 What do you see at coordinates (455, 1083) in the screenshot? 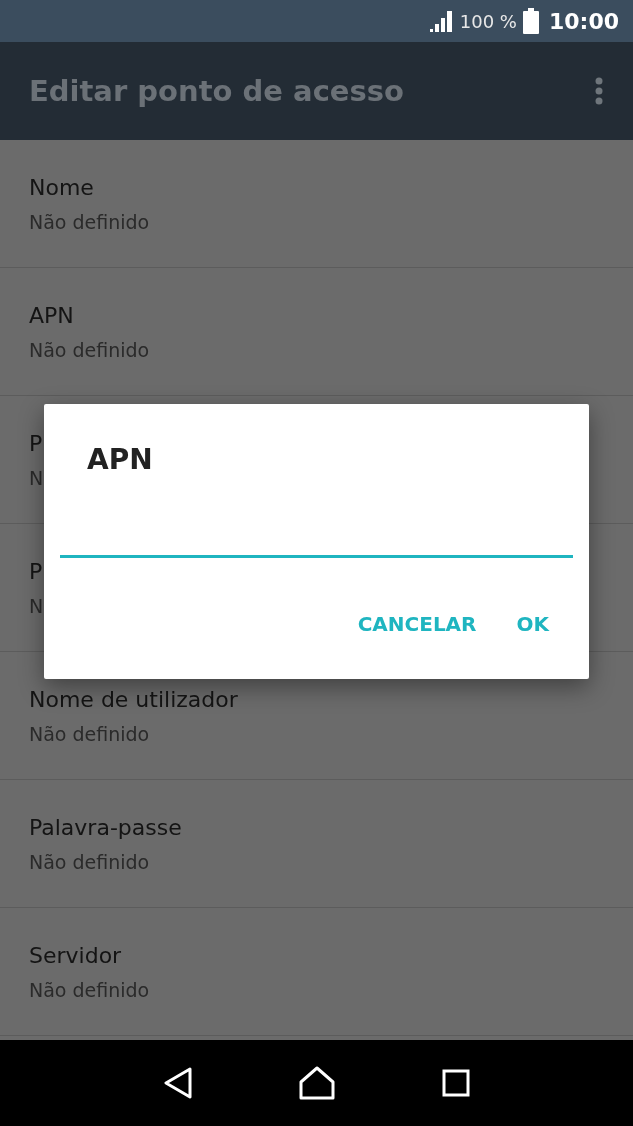
I see `square-icon` at bounding box center [455, 1083].